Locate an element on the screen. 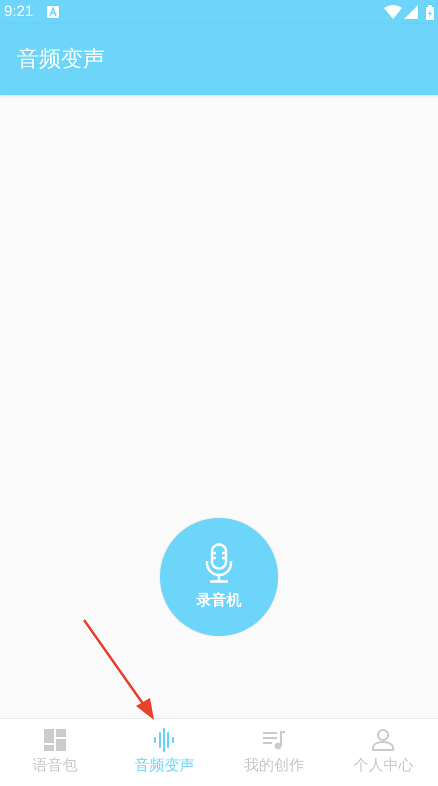  recorder-button: 录音机 is located at coordinates (219, 577).